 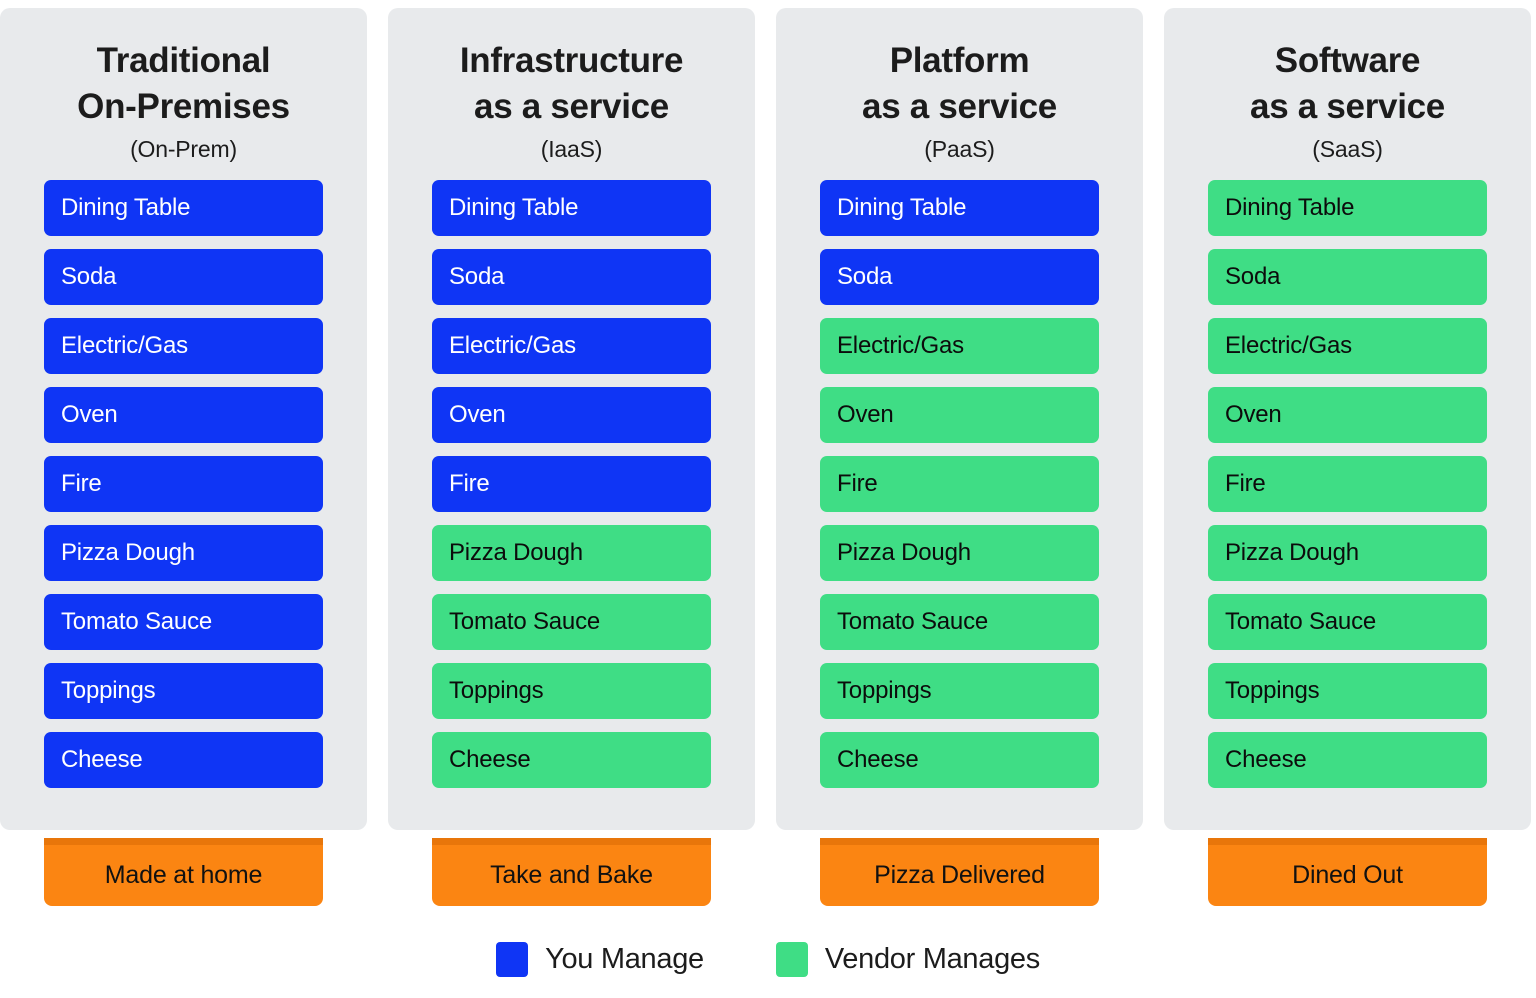 What do you see at coordinates (183, 85) in the screenshot?
I see `card-header: Traditional On-Premises (On-Prem)` at bounding box center [183, 85].